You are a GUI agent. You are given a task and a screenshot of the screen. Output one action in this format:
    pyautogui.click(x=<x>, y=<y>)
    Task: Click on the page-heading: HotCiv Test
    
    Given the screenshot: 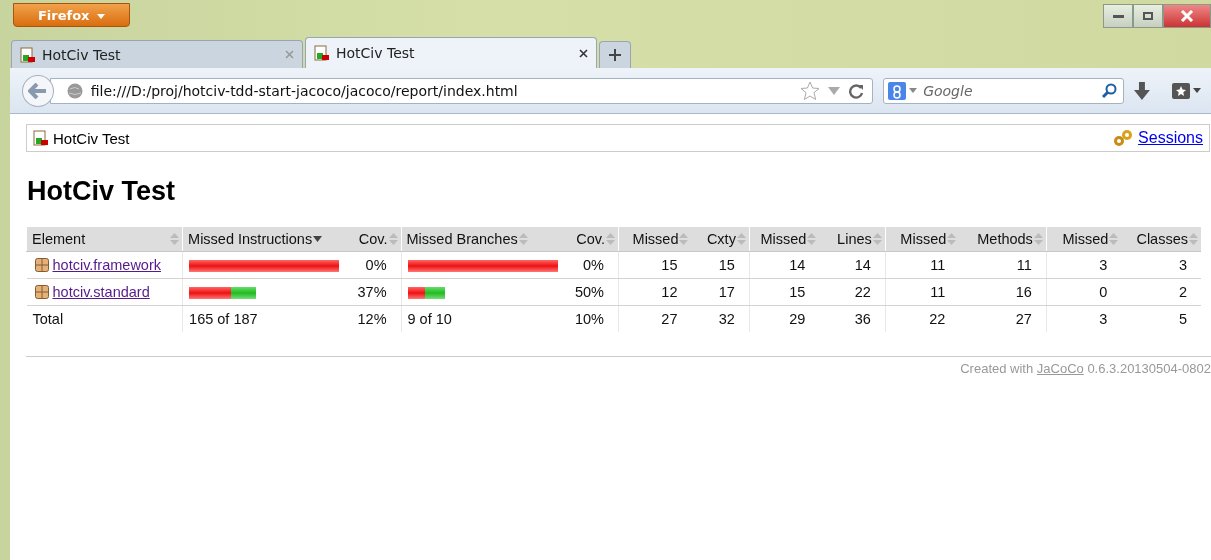 What is the action you would take?
    pyautogui.click(x=101, y=191)
    